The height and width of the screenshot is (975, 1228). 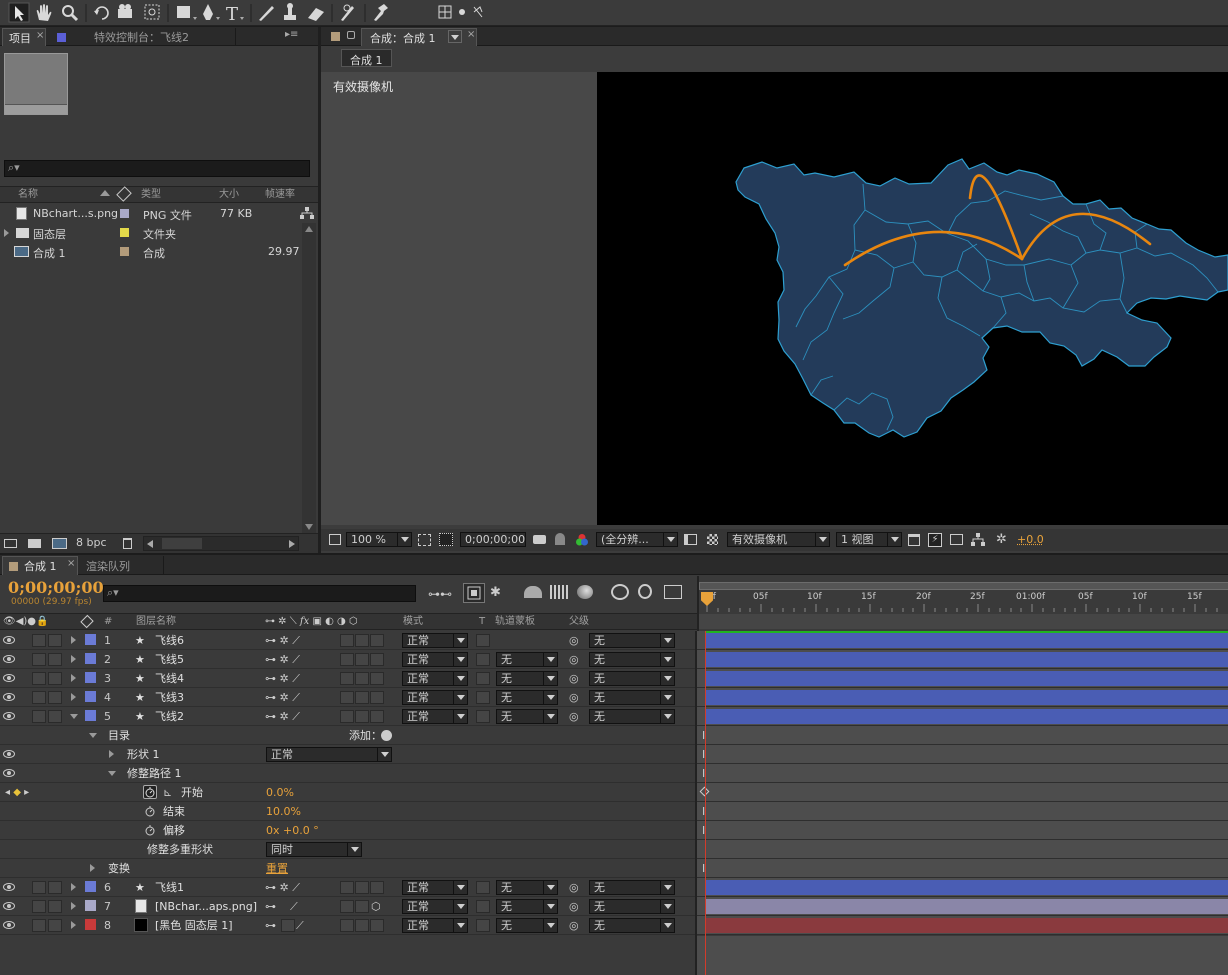 What do you see at coordinates (446, 539) in the screenshot?
I see `mask-visibility-icon` at bounding box center [446, 539].